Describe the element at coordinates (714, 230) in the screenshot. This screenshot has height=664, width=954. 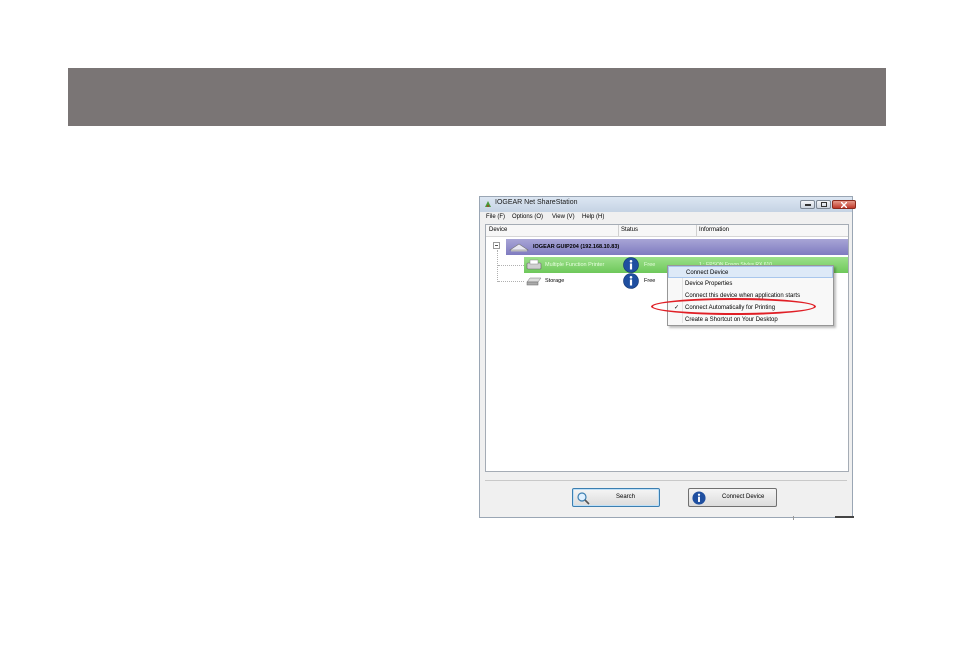
I see `column-information: Information` at that location.